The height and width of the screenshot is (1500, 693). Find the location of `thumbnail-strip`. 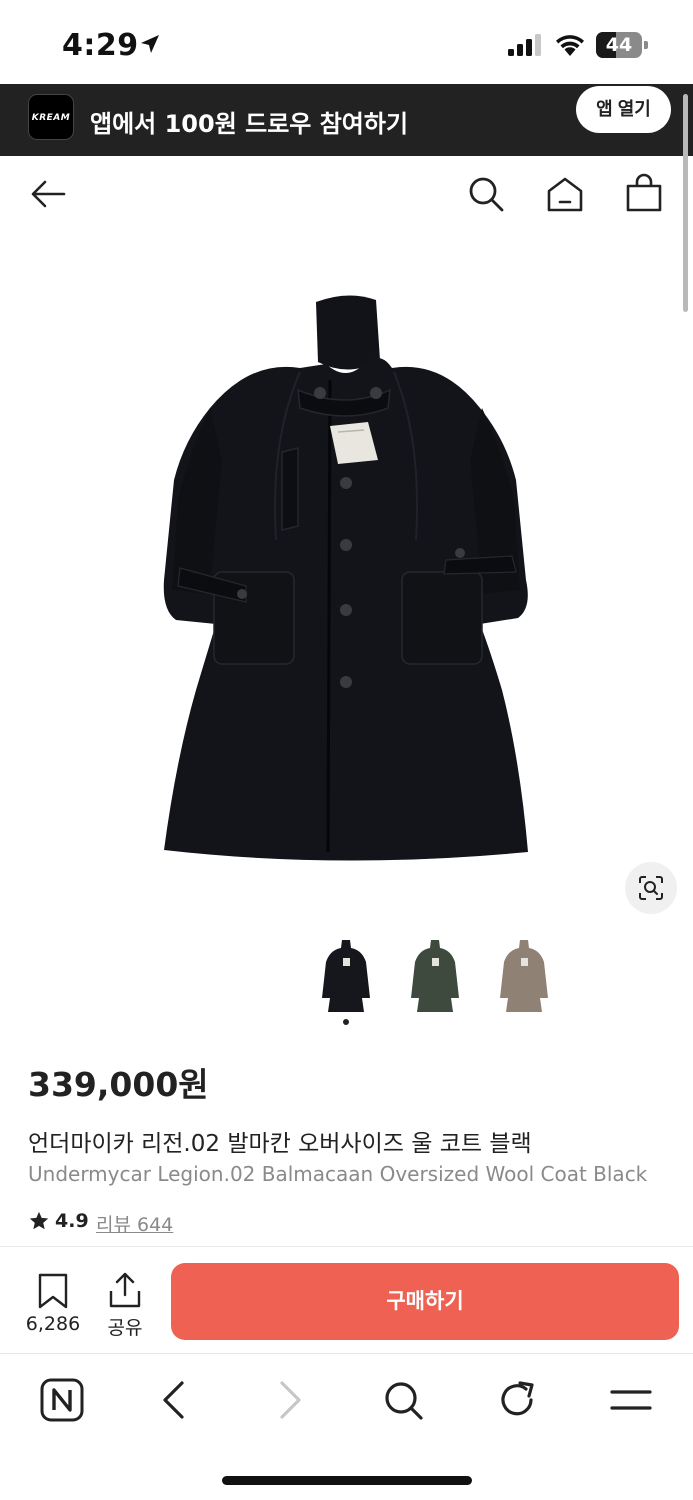

thumbnail-strip is located at coordinates (346, 981).